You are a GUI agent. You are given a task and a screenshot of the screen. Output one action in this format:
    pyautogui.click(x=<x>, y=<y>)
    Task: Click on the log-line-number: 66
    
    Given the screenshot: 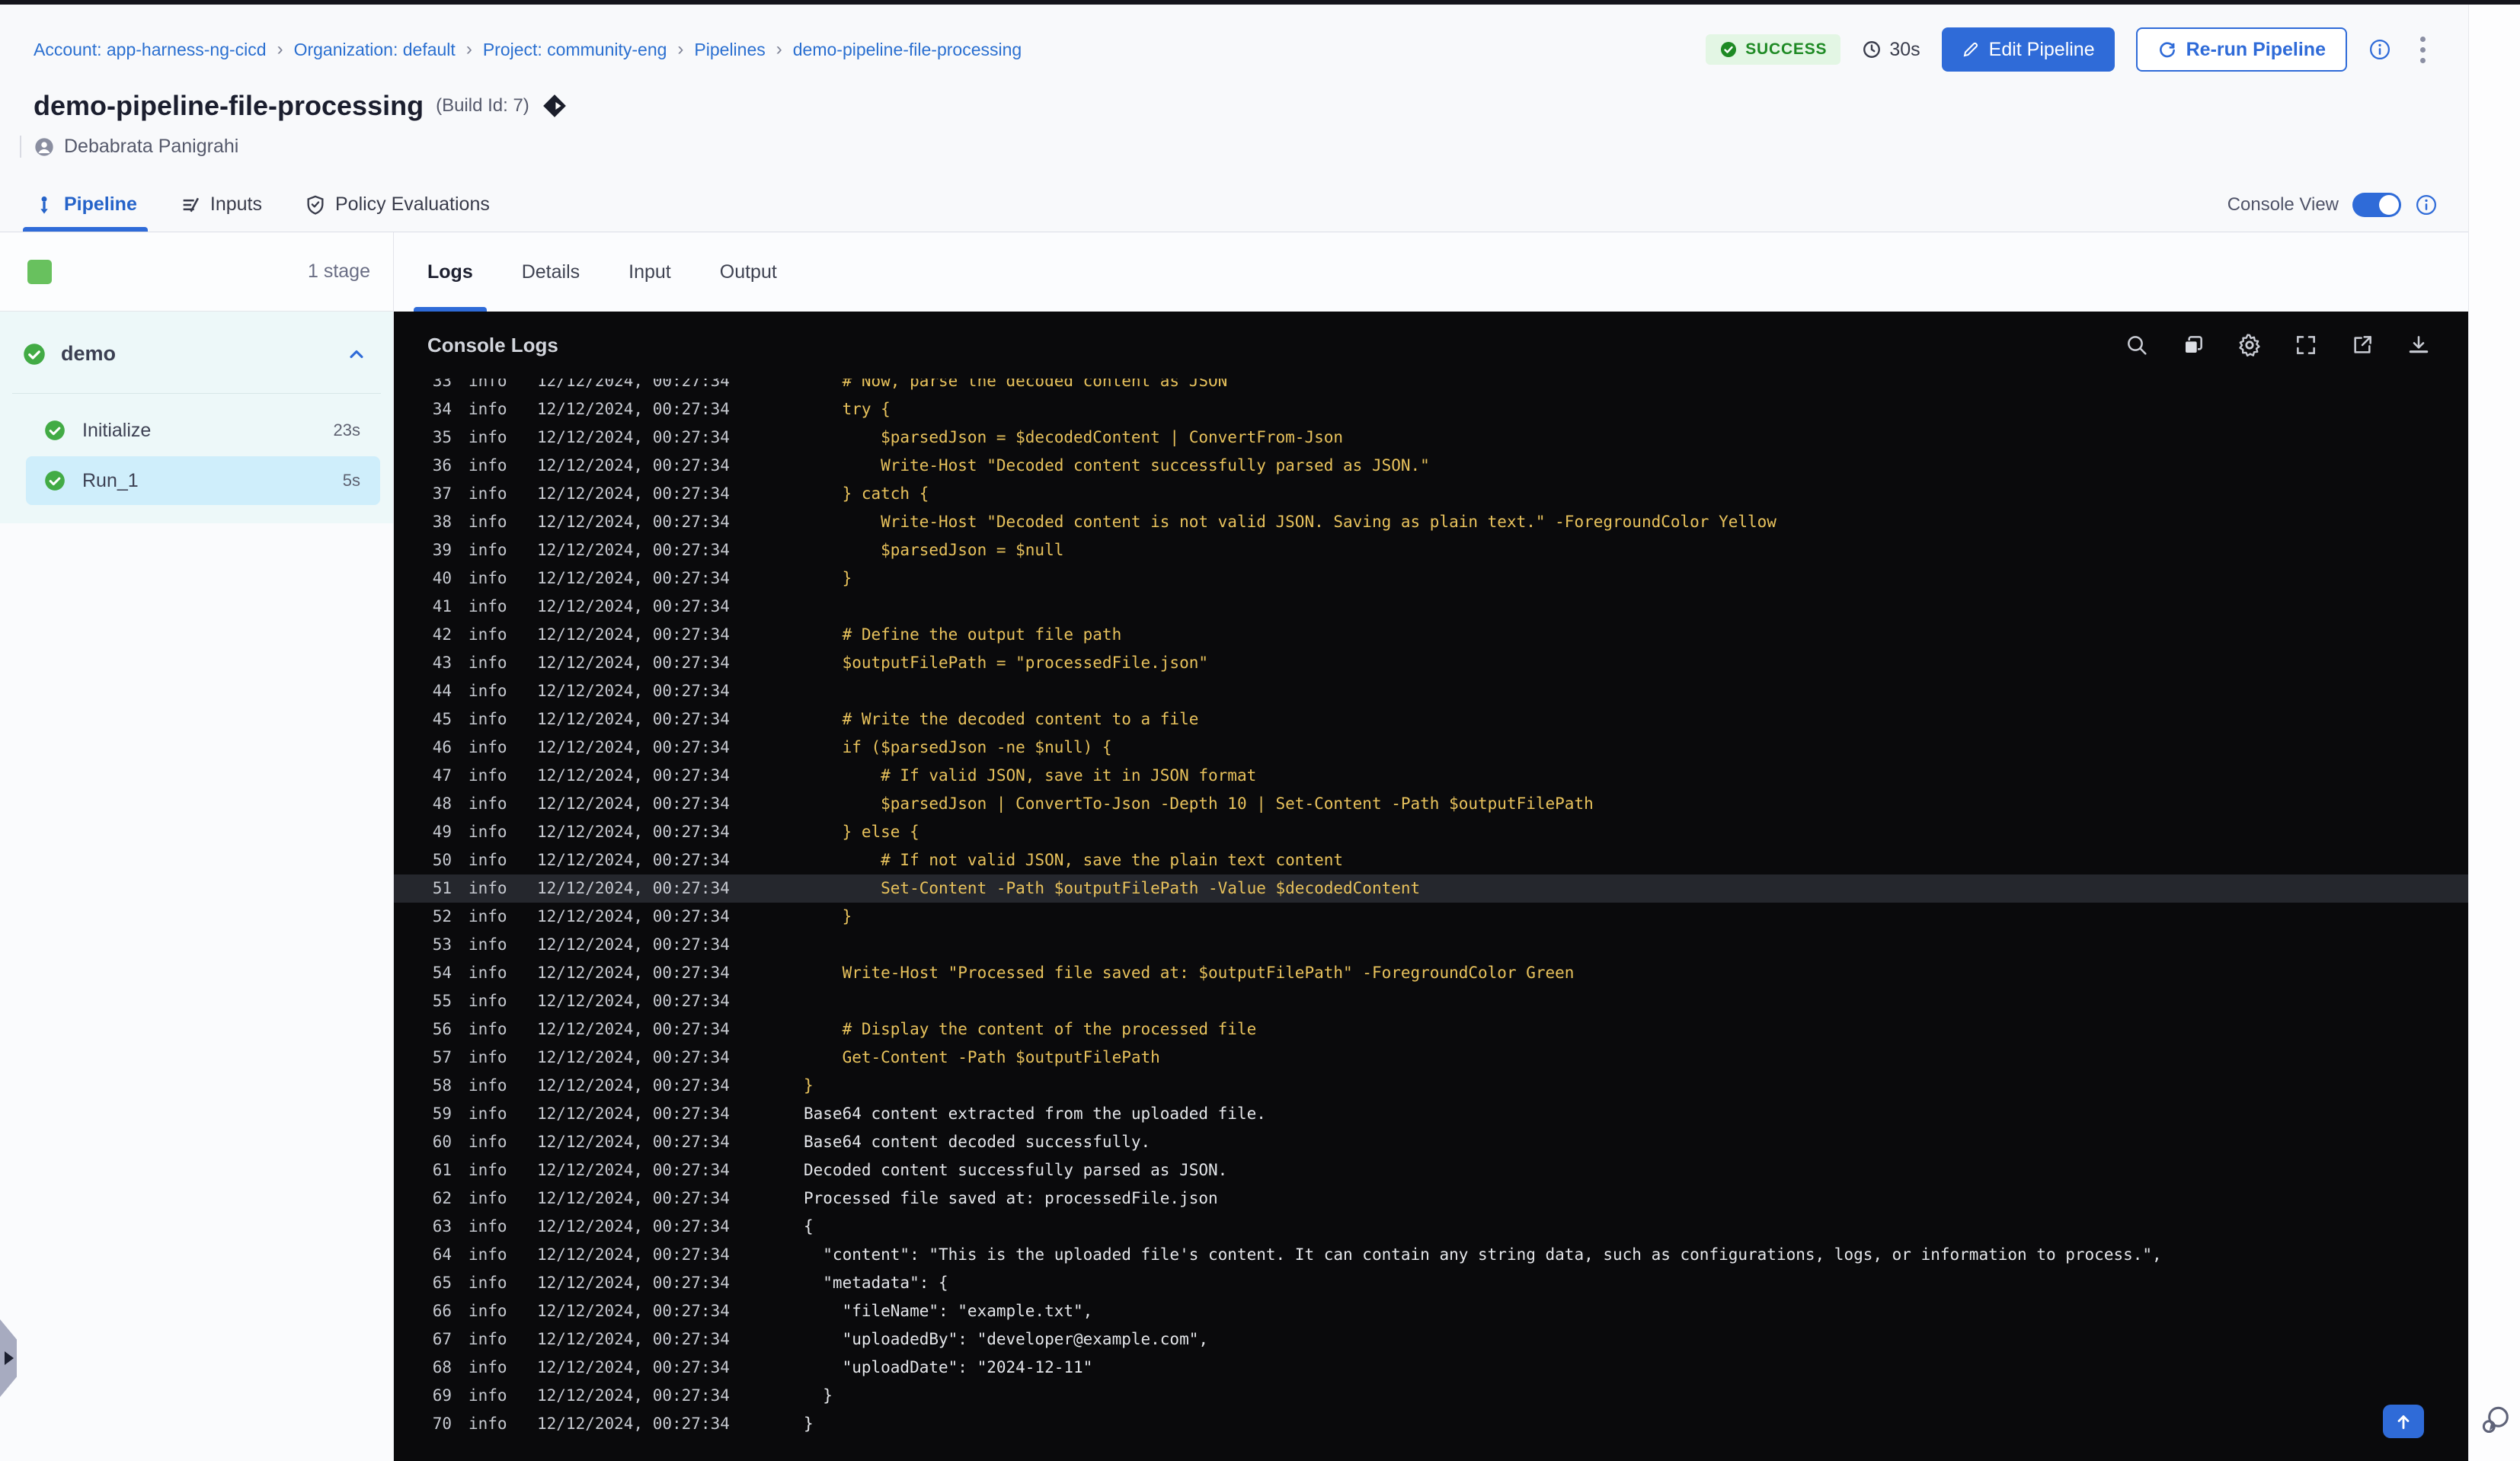 What is the action you would take?
    pyautogui.click(x=442, y=1311)
    